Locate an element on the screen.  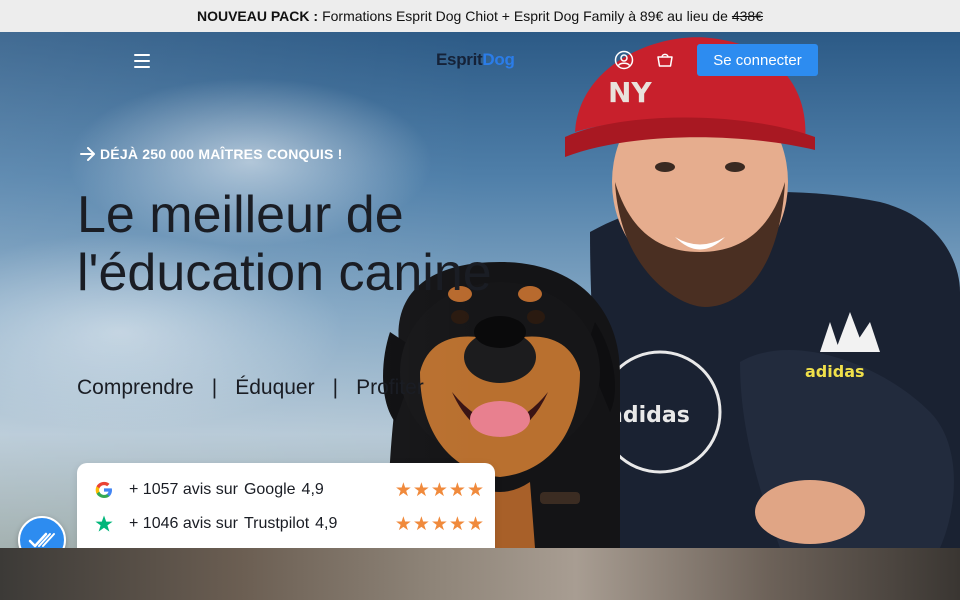
review-source: Trustpilot is located at coordinates (276, 523).